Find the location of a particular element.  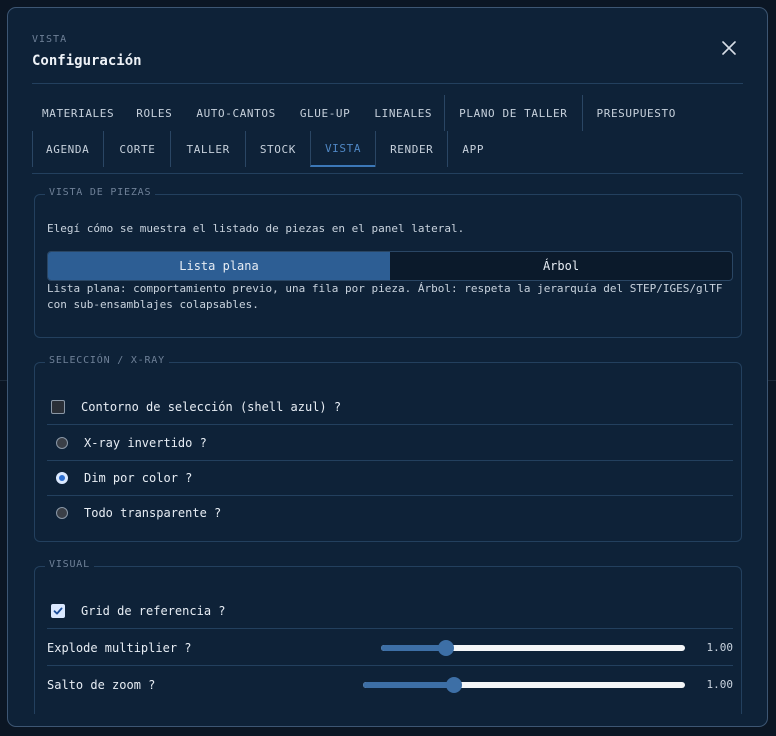

grid-row: Grid de referencia ? is located at coordinates (390, 611).